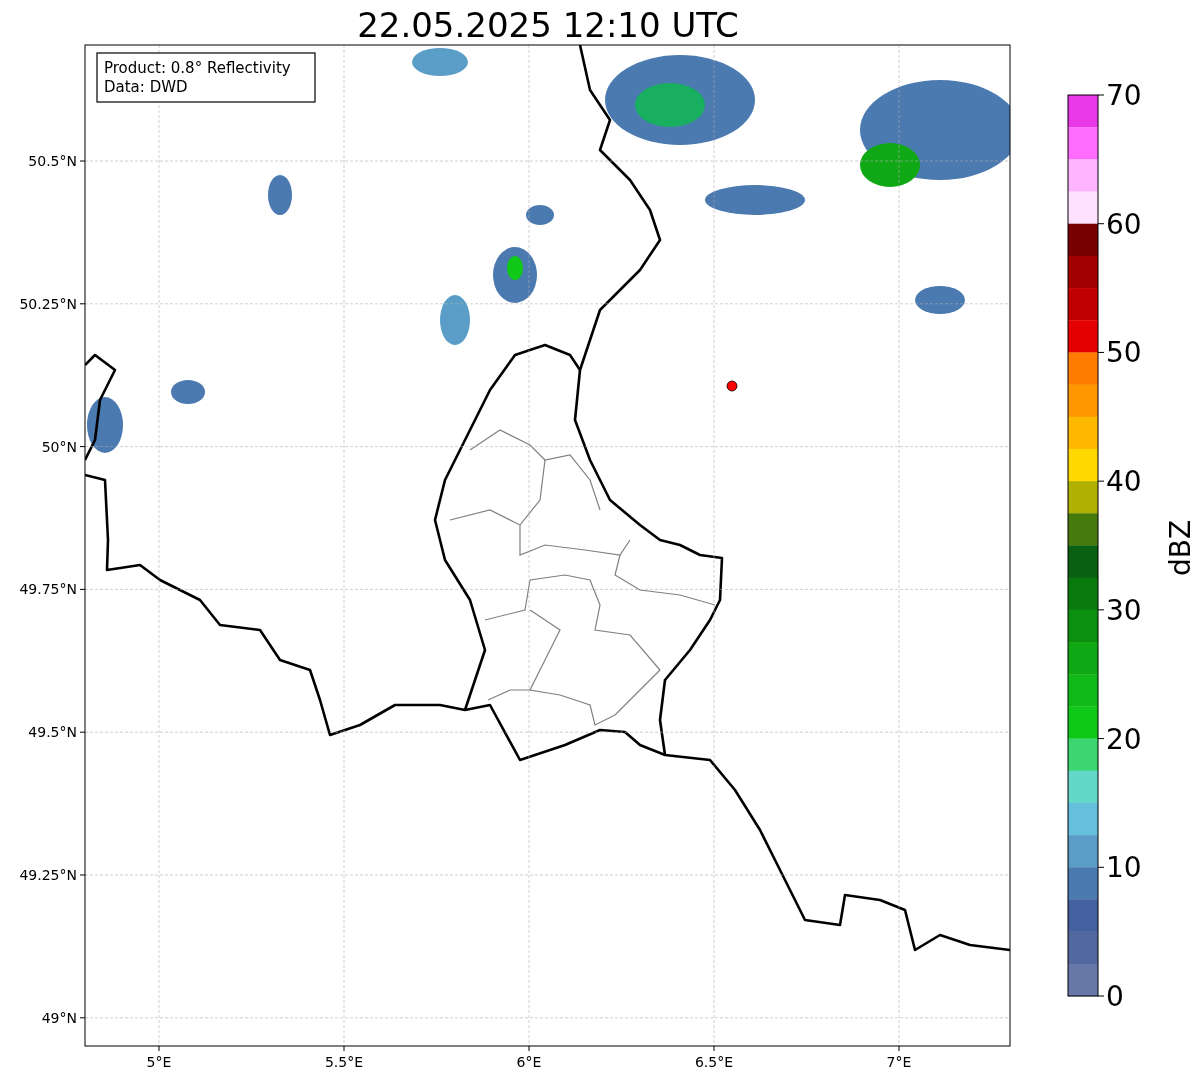  I want to click on x-tick-label: 7°E, so click(899, 1062).